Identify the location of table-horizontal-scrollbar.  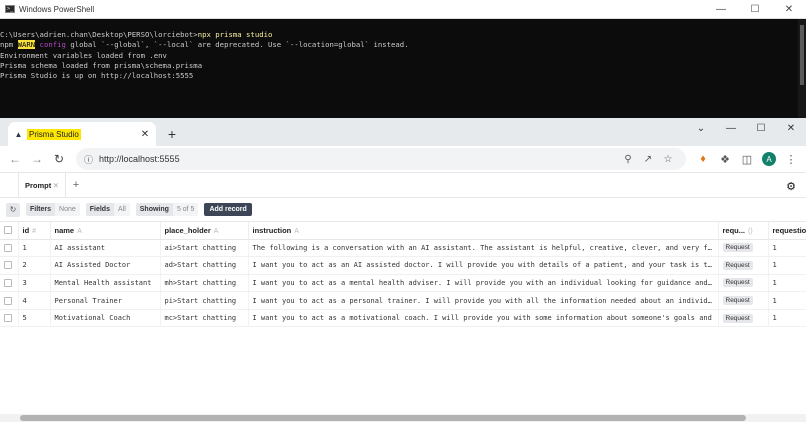
(403, 418).